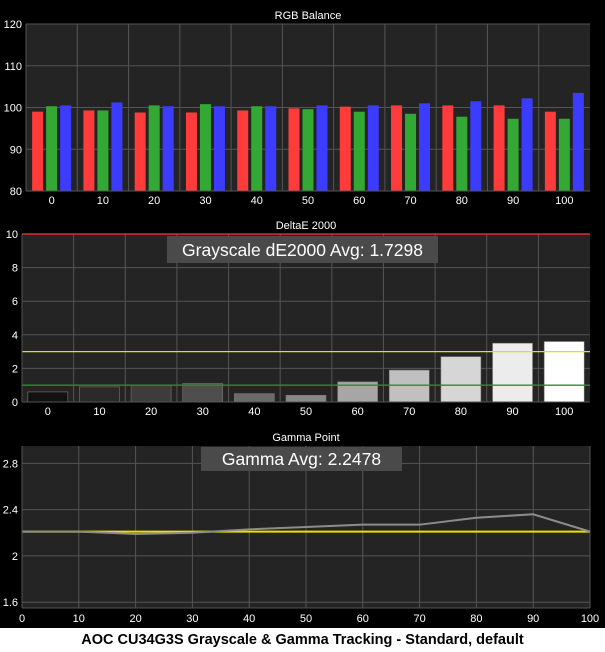 The width and height of the screenshot is (605, 652). I want to click on rgb-balance-x-tick: 80, so click(462, 201).